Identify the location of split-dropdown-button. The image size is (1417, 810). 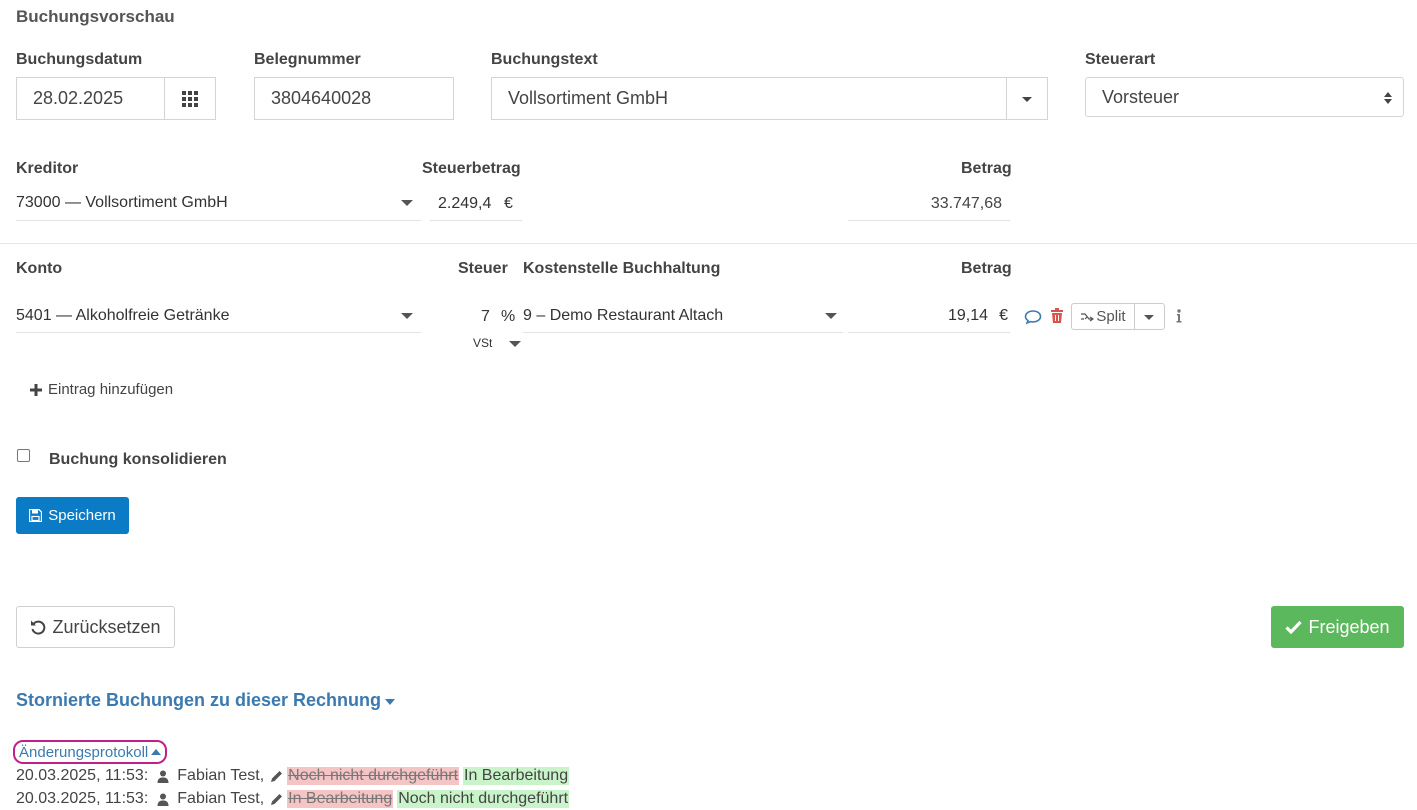
(1149, 316).